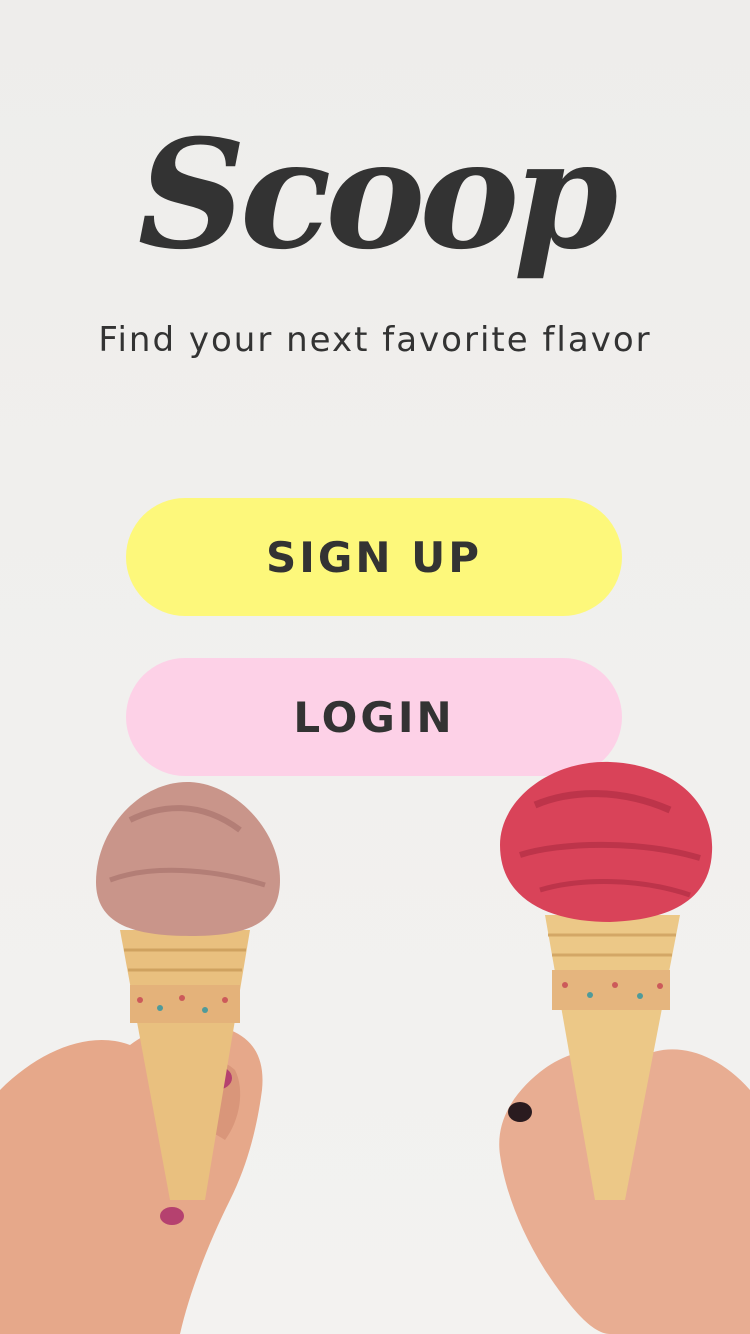 The width and height of the screenshot is (750, 1334). What do you see at coordinates (606, 841) in the screenshot?
I see `right-scoop` at bounding box center [606, 841].